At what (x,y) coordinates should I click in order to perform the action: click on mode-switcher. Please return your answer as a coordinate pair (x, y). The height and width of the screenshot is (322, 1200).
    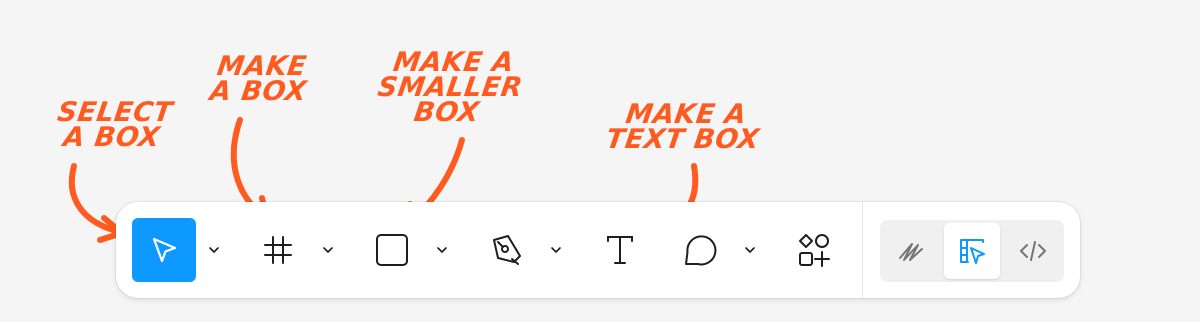
    Looking at the image, I should click on (972, 251).